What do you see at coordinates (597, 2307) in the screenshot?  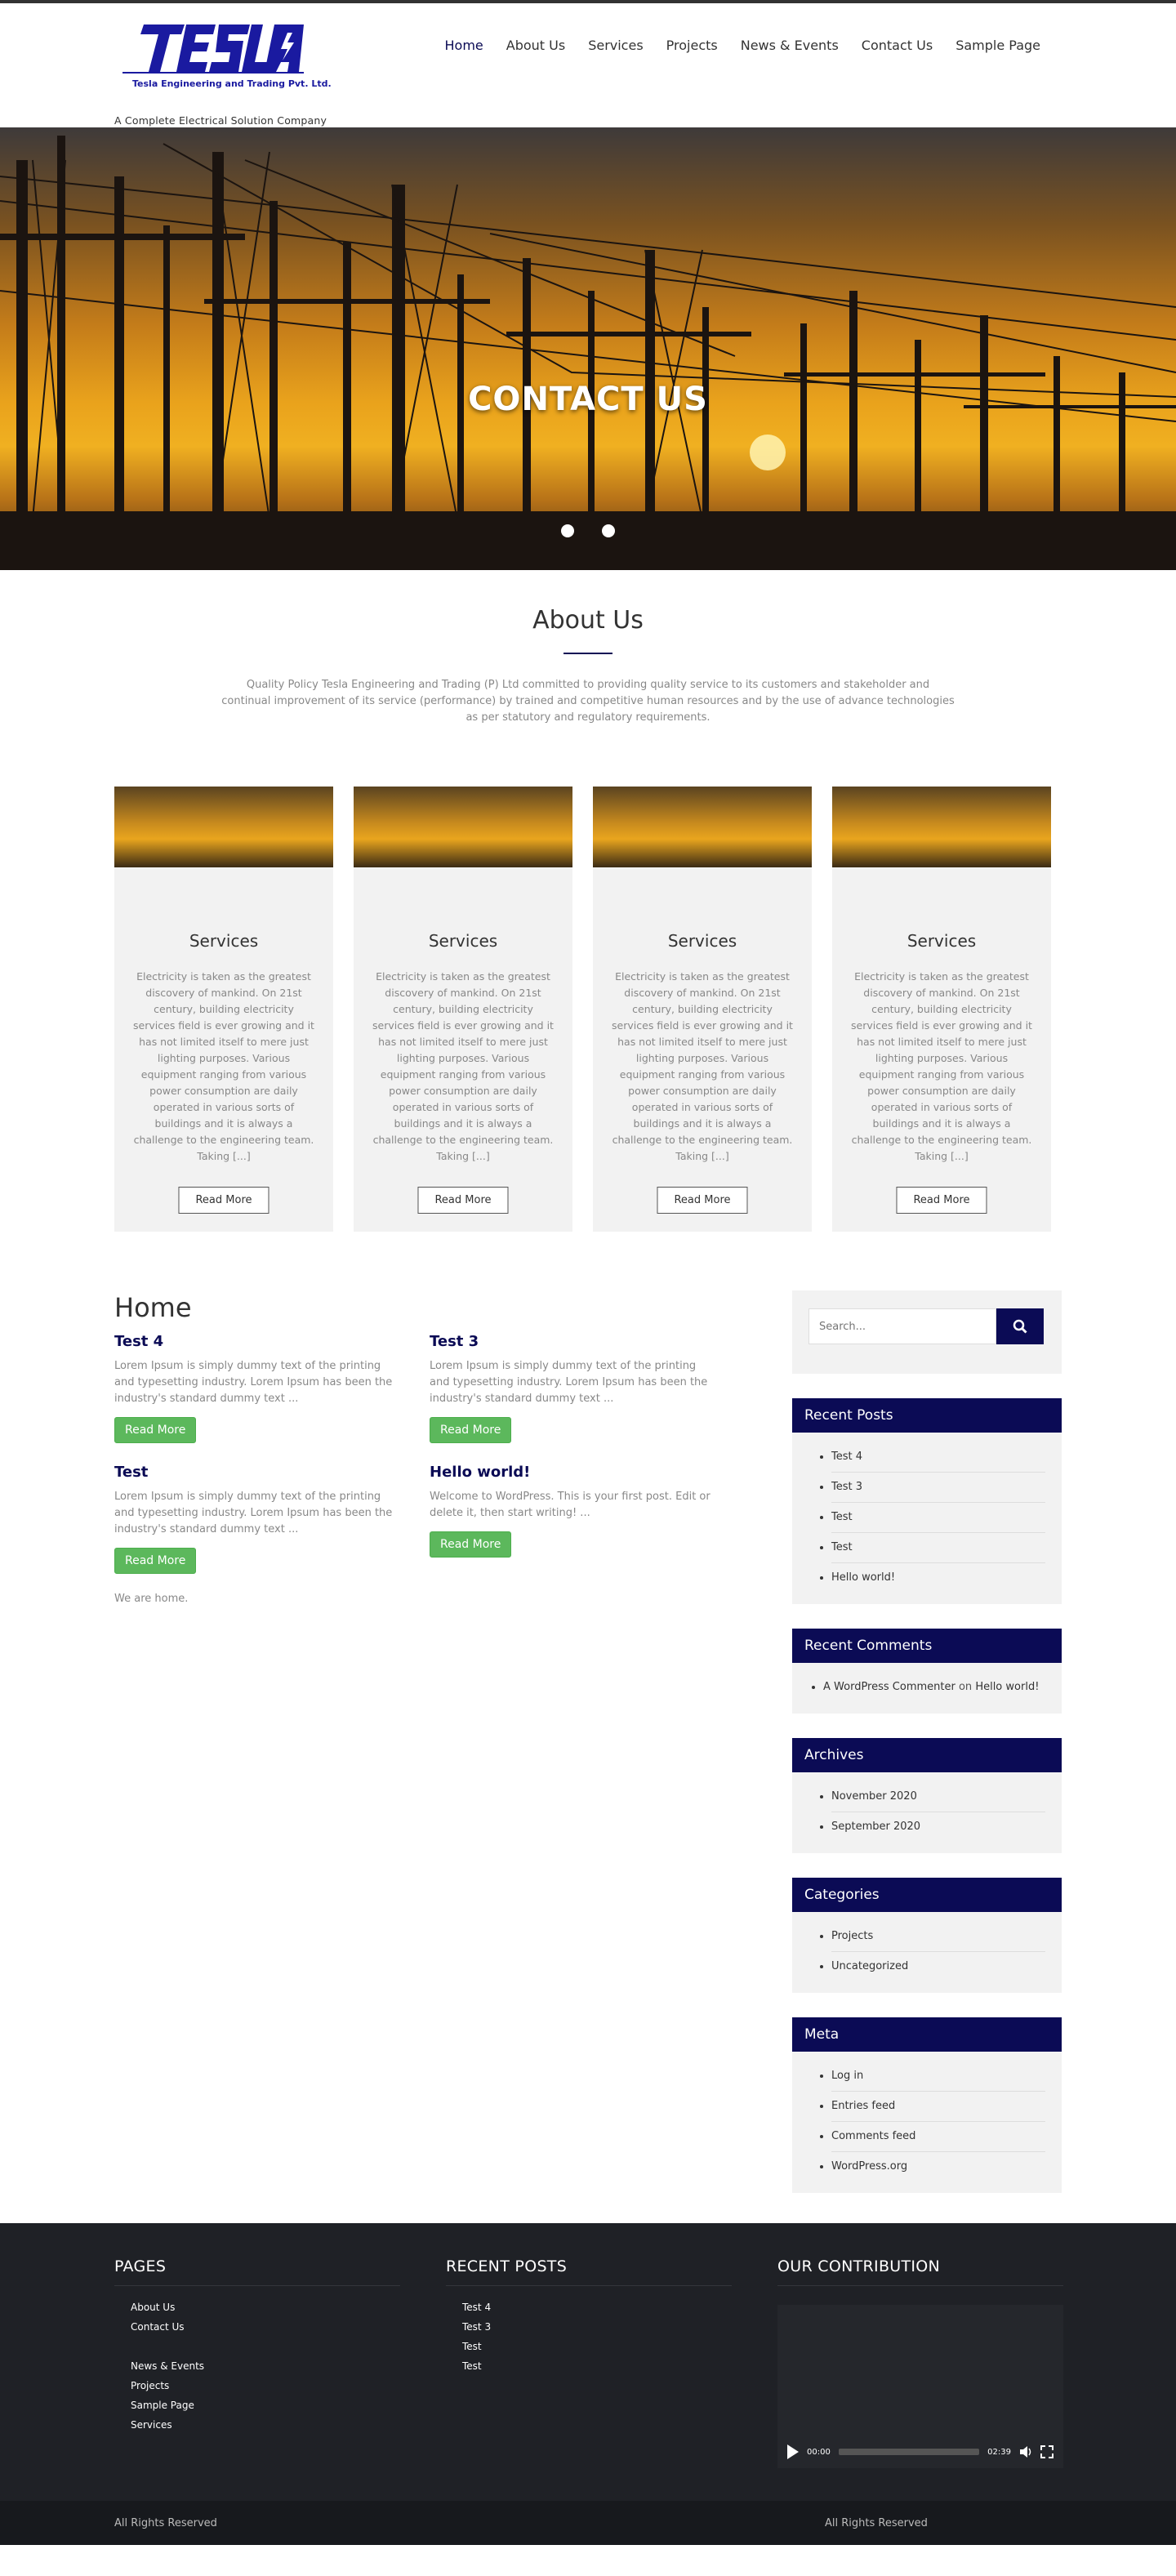 I see `footer-recent-link: Test 4` at bounding box center [597, 2307].